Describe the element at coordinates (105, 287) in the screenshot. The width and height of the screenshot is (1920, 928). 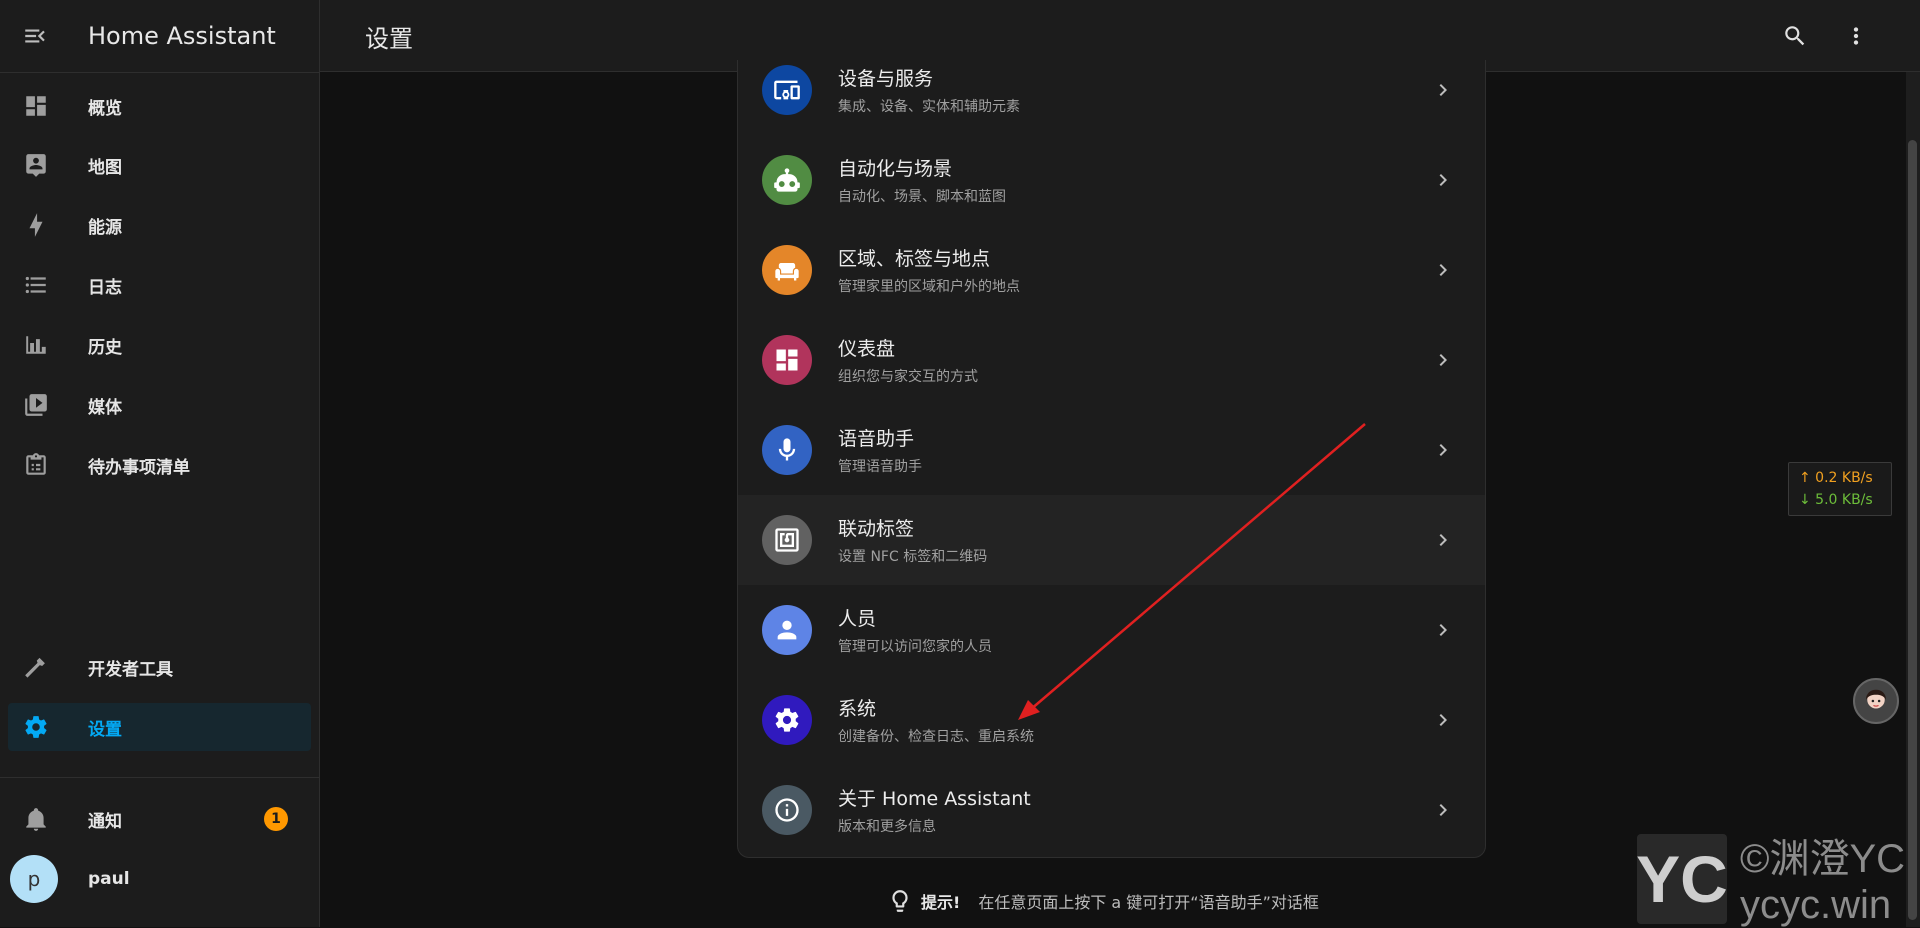
I see `sidebar-item-label: 日志` at that location.